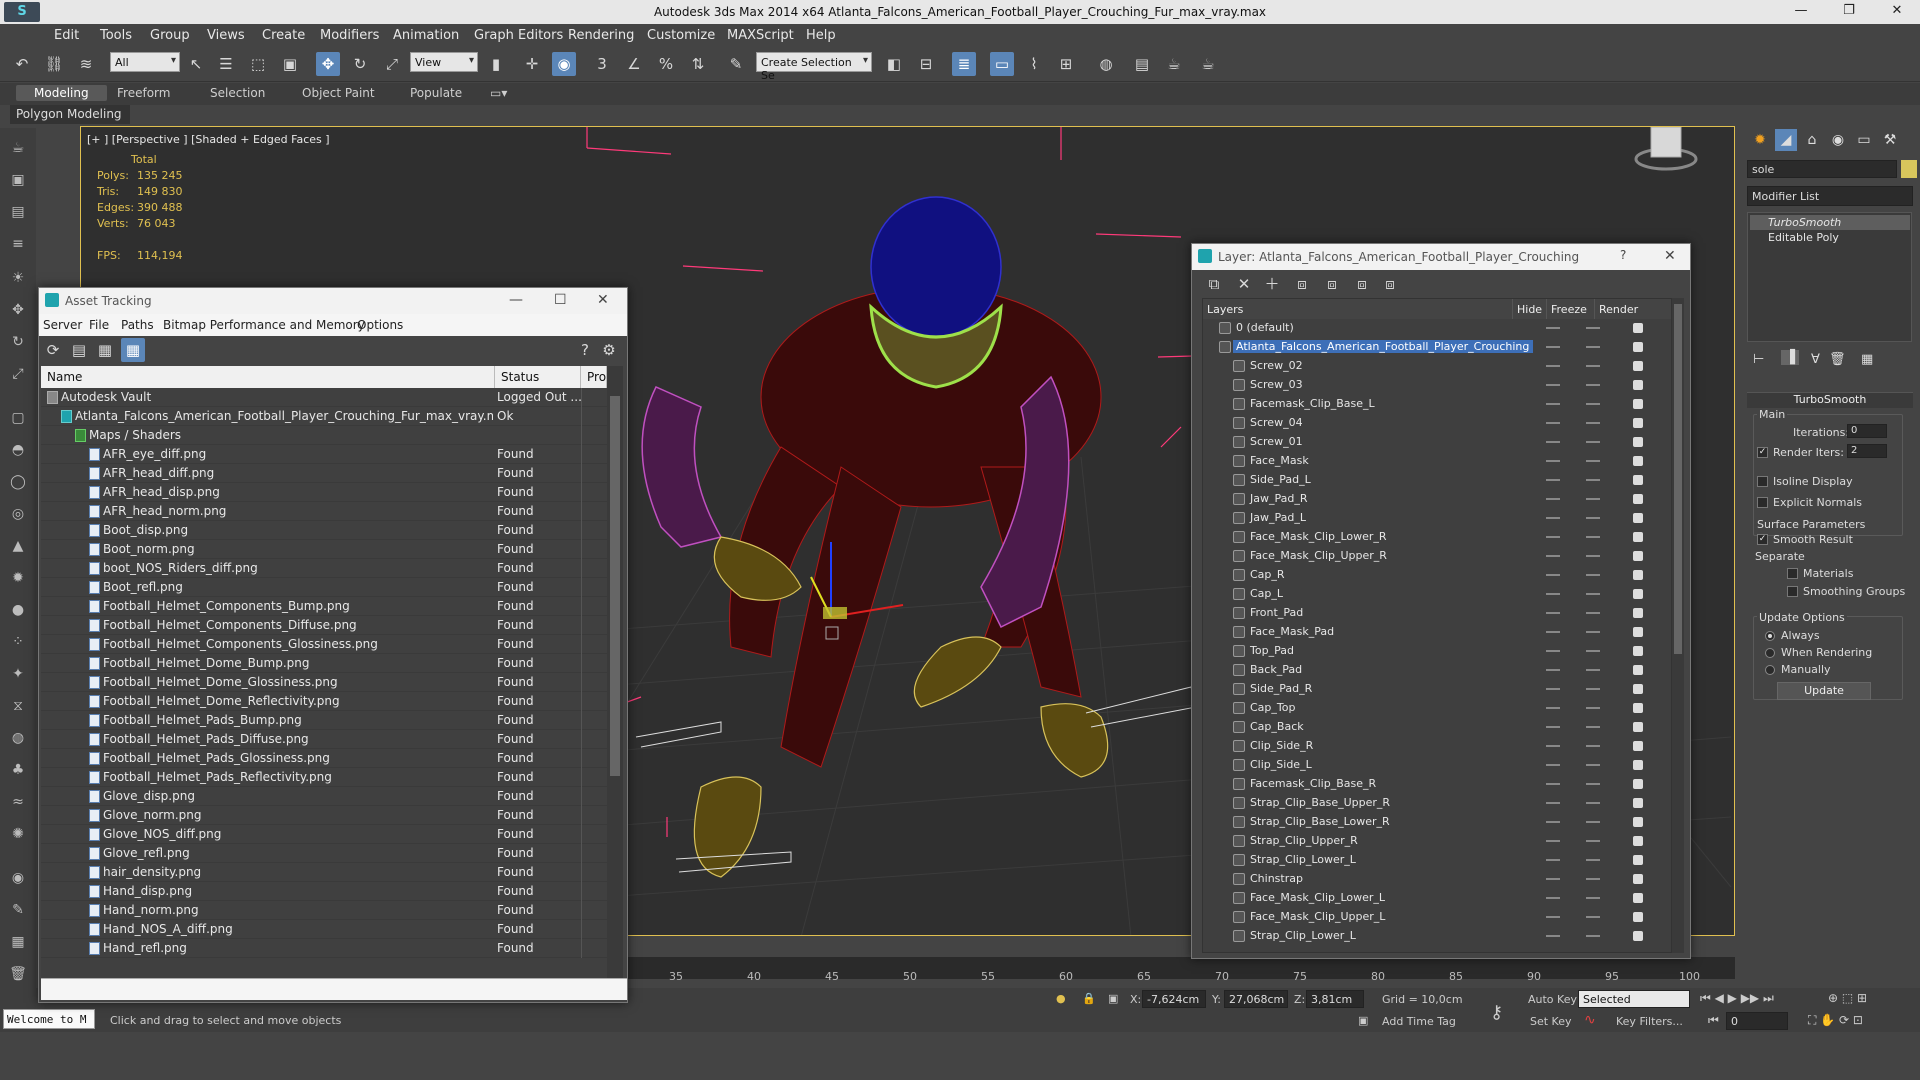  I want to click on playback-controls-icon: ⏮ ◀ ▶ ▶▶ ⏭, so click(1737, 998).